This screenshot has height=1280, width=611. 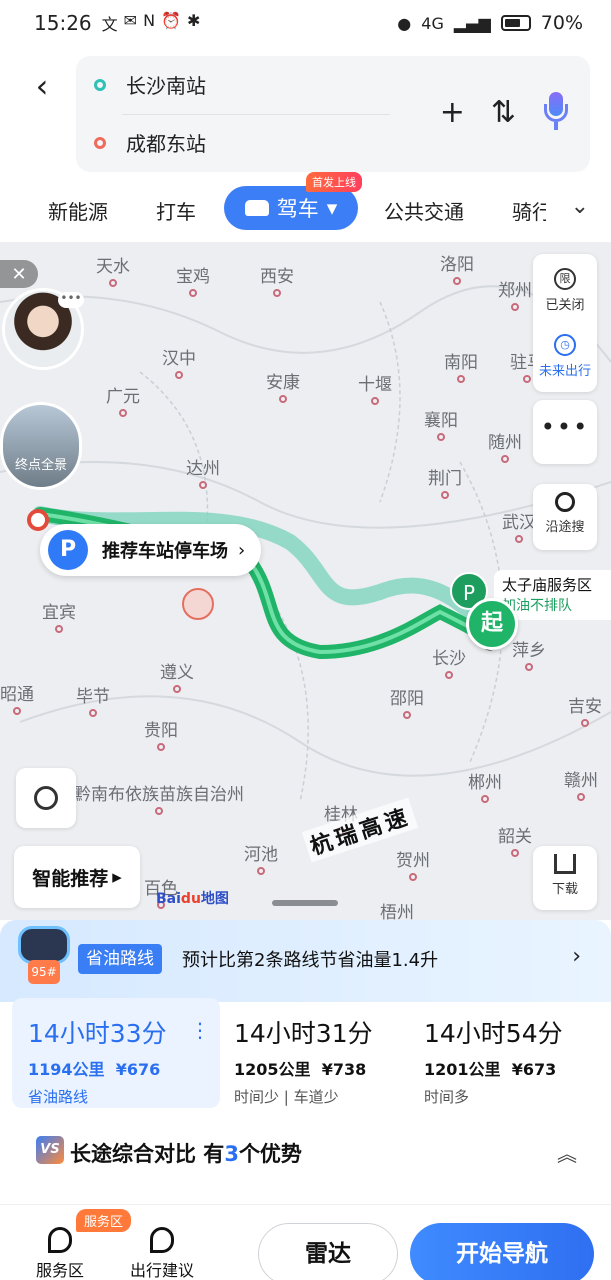 What do you see at coordinates (41, 446) in the screenshot?
I see `endpoint-panorama-button: 终点全景` at bounding box center [41, 446].